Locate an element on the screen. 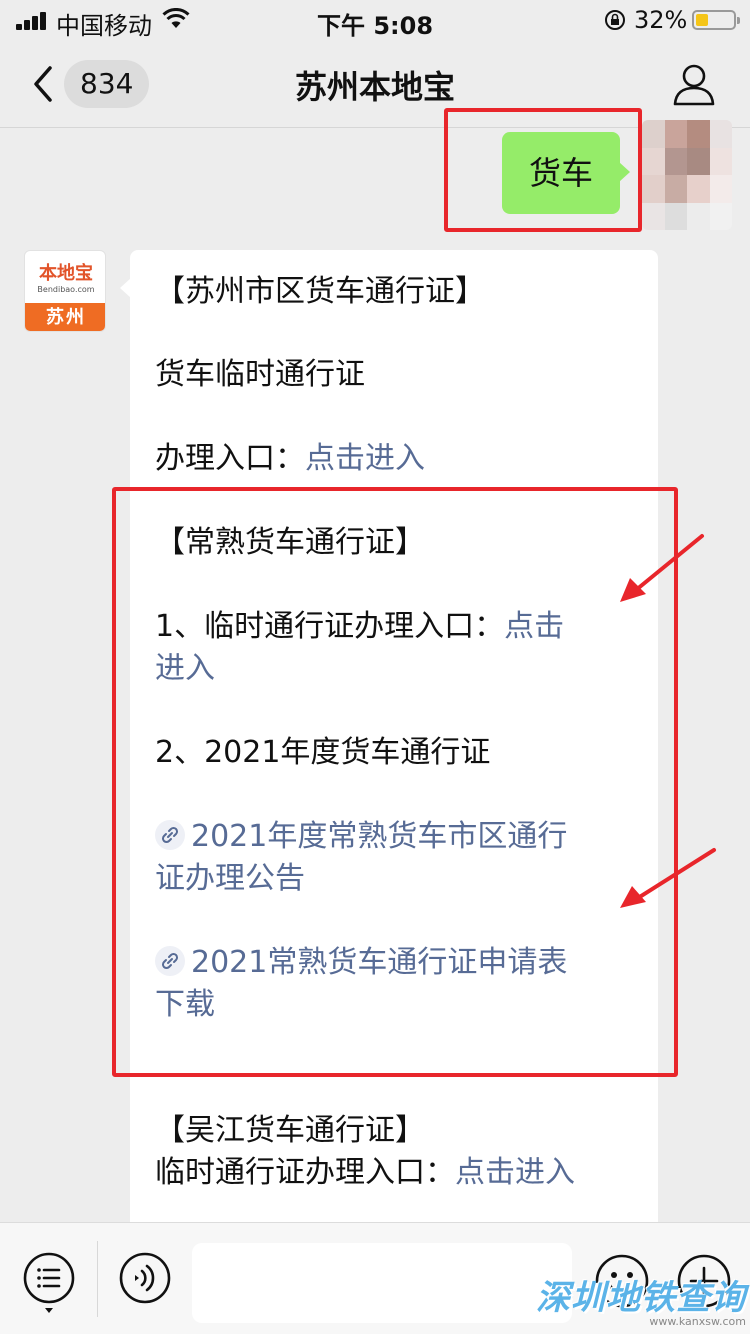 The image size is (750, 1334). message-input is located at coordinates (382, 1283).